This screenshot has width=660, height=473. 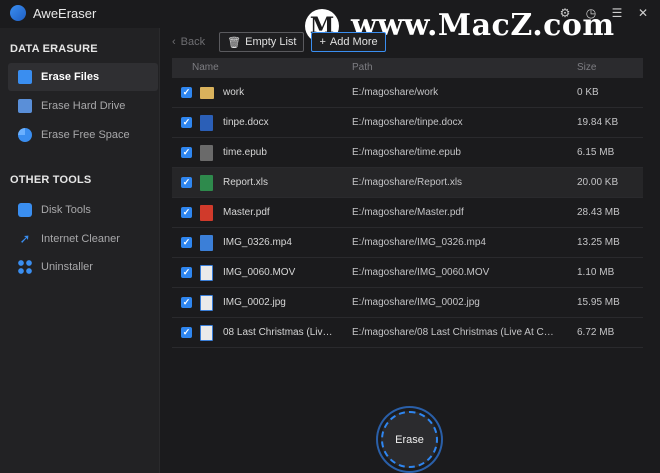 What do you see at coordinates (206, 333) in the screenshot?
I see `audio-file-icon` at bounding box center [206, 333].